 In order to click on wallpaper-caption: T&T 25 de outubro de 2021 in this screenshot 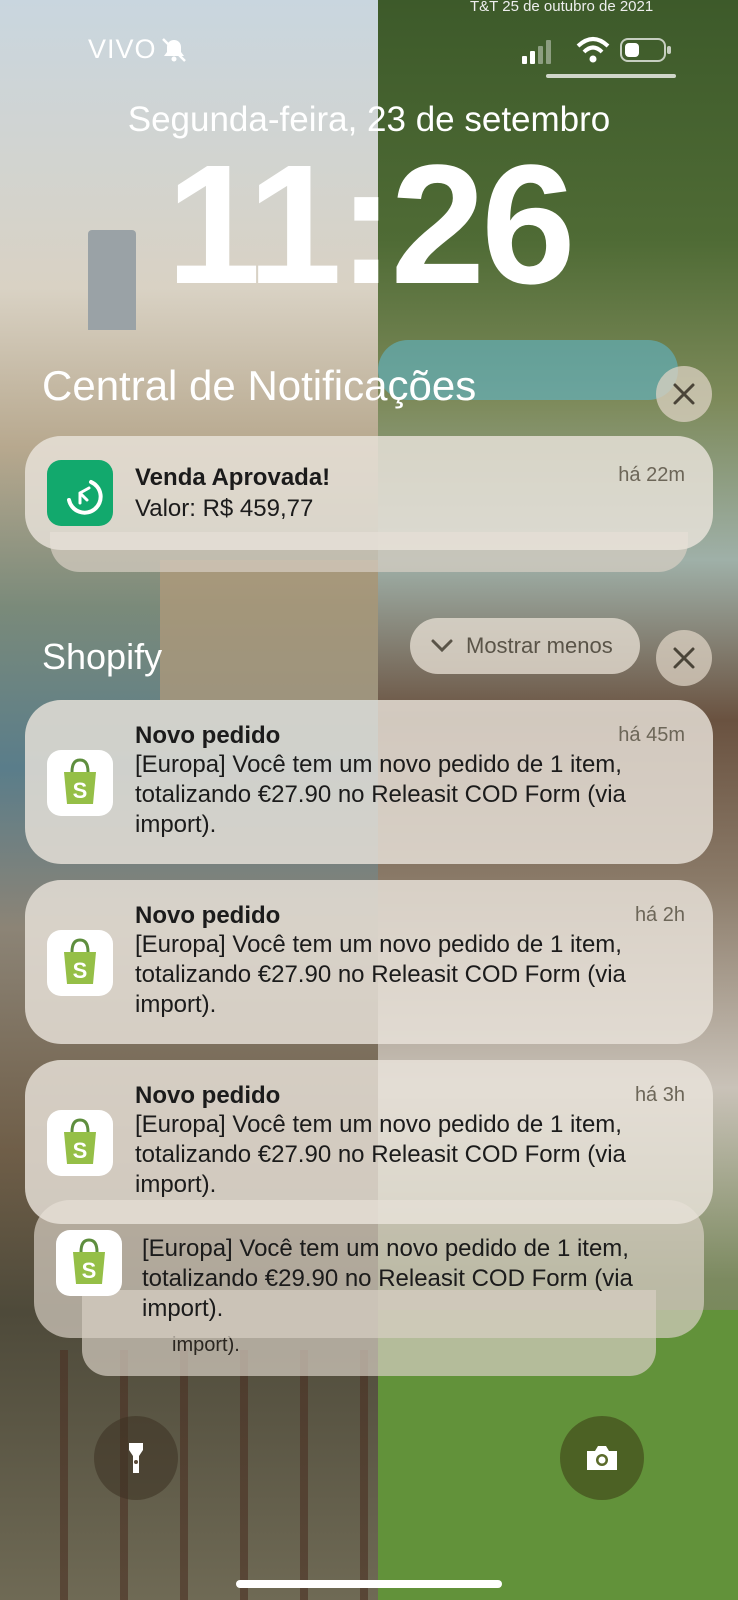, I will do `click(562, 7)`.